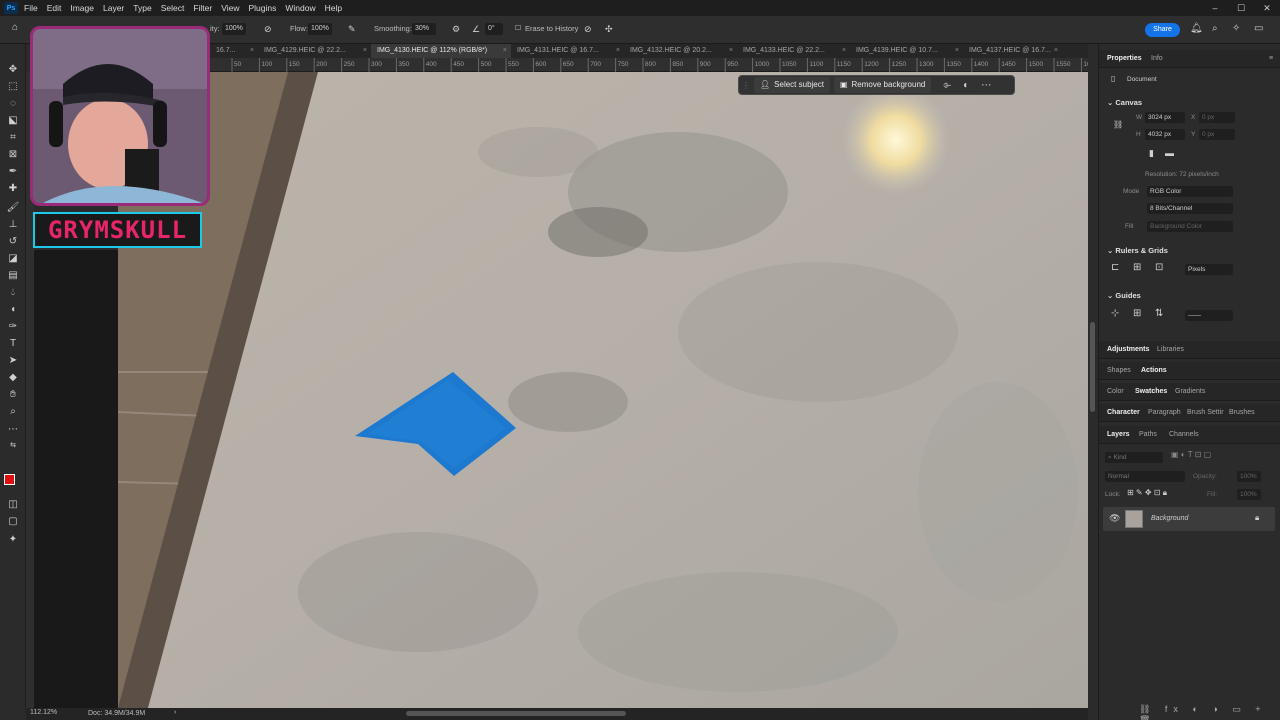 The width and height of the screenshot is (1280, 720). Describe the element at coordinates (1165, 117) in the screenshot. I see `width-field: 3024 px` at that location.